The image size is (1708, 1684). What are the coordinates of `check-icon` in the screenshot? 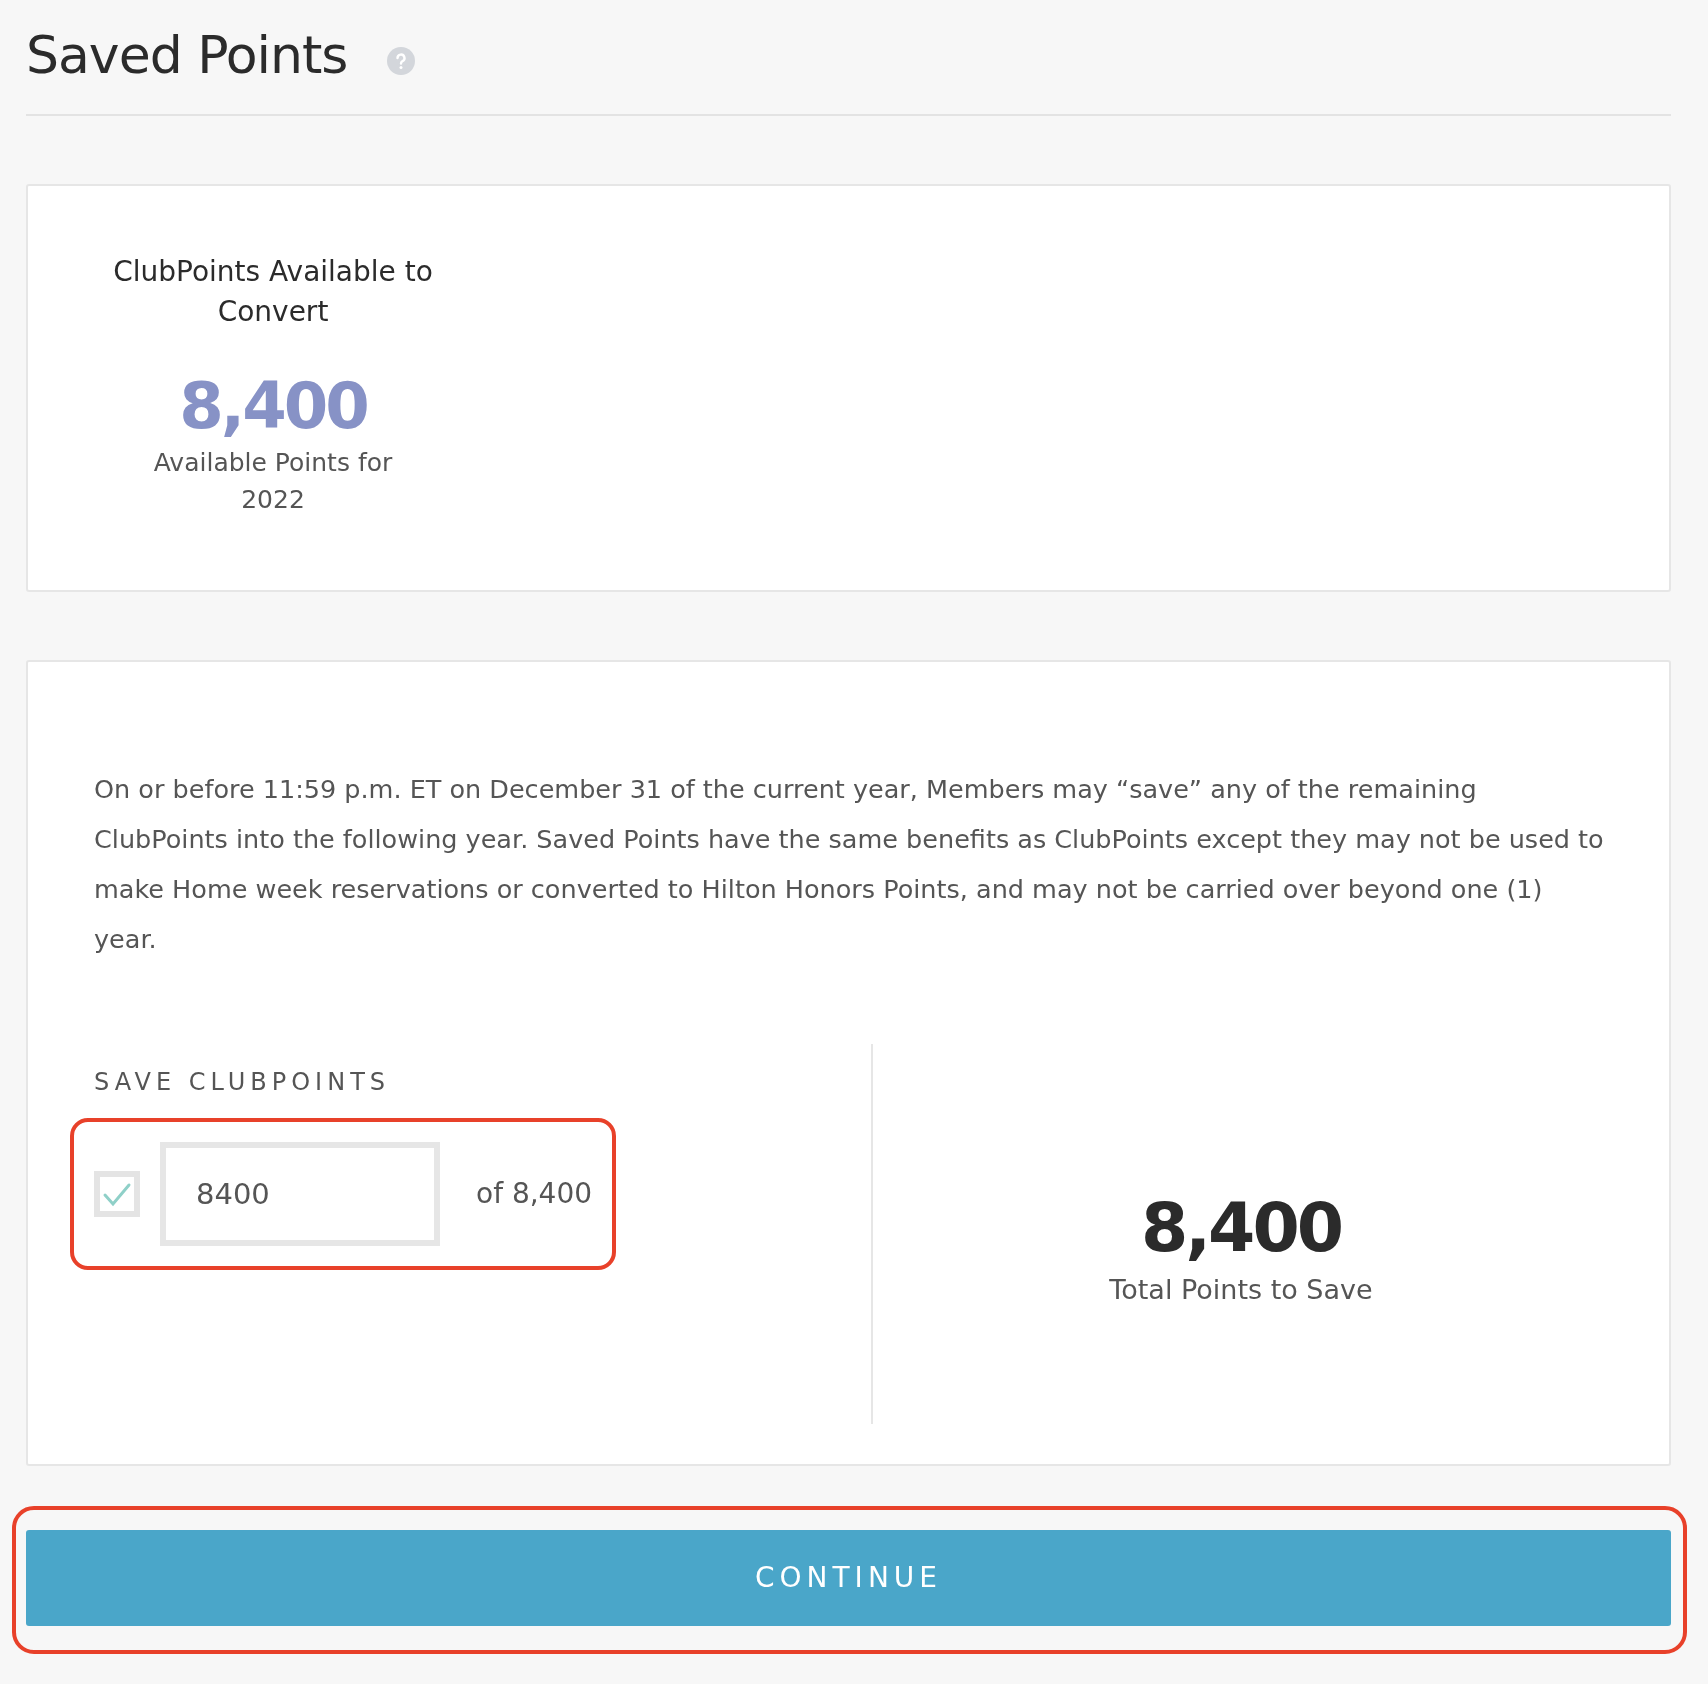 It's located at (117, 1194).